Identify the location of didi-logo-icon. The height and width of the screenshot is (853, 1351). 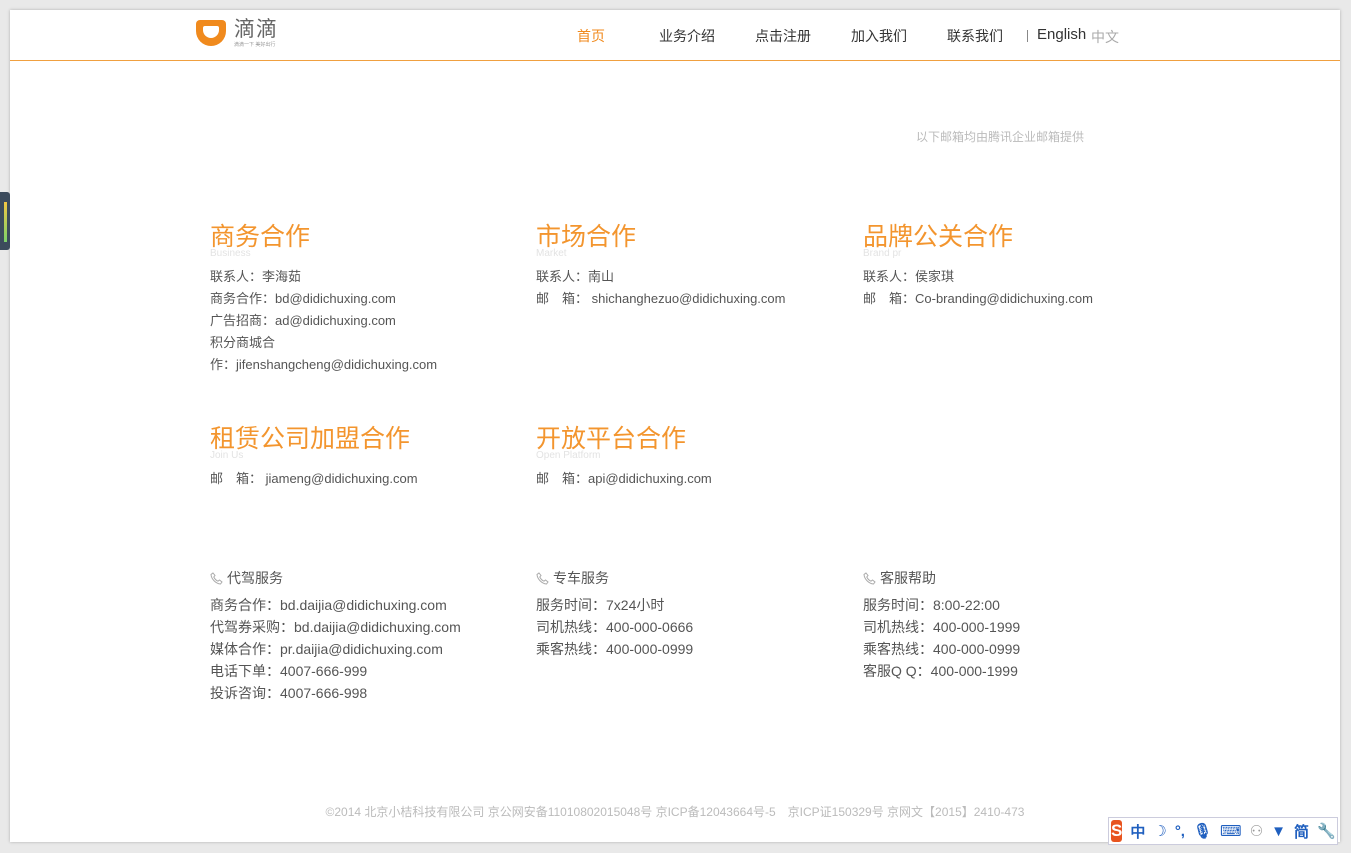
(212, 33).